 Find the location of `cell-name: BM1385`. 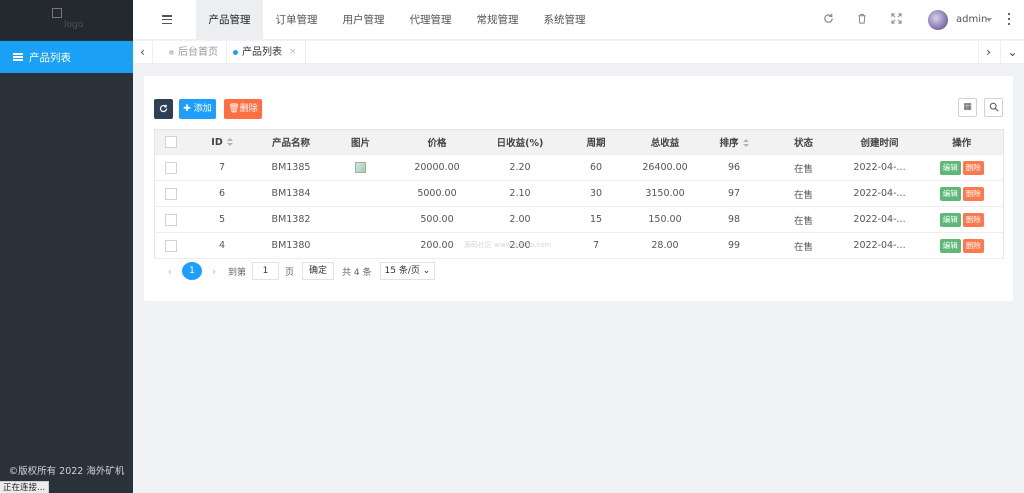

cell-name: BM1385 is located at coordinates (291, 167).